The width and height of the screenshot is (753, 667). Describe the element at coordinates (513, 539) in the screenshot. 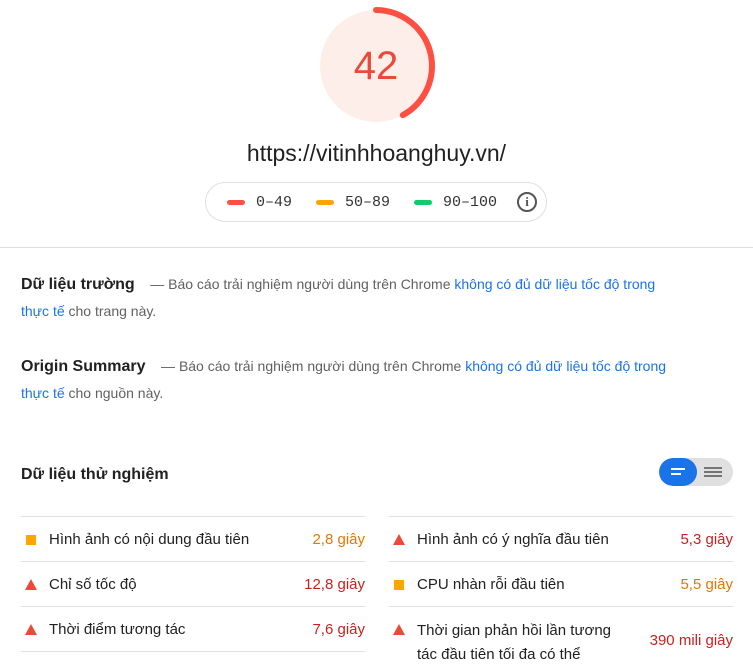

I see `metric-name: Hình ảnh có ý nghĩa đầu tiên` at that location.